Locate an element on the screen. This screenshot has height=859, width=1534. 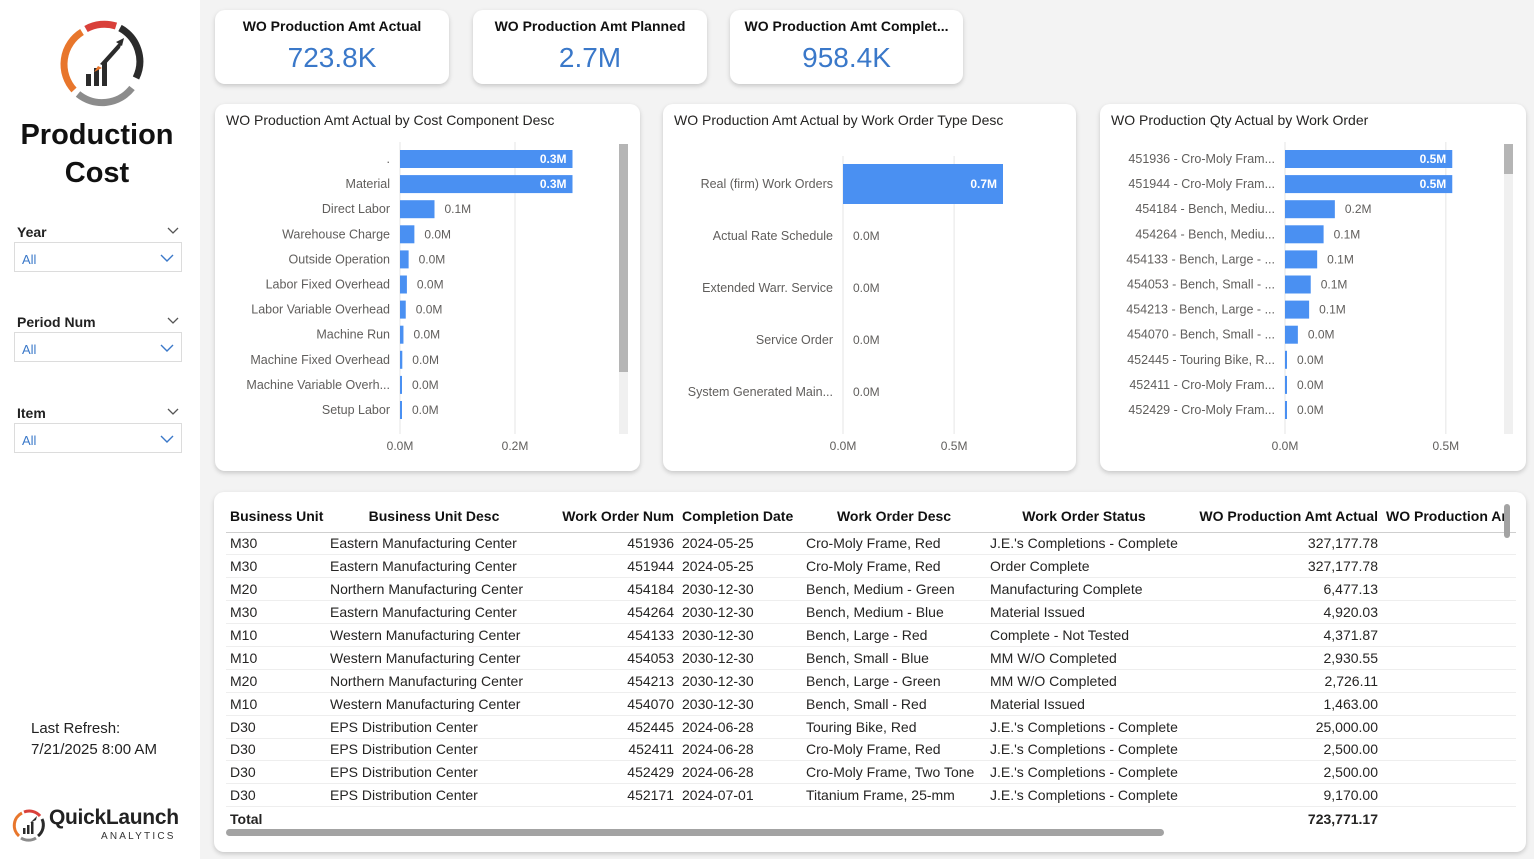
scrollbar-thumb is located at coordinates (1508, 159).